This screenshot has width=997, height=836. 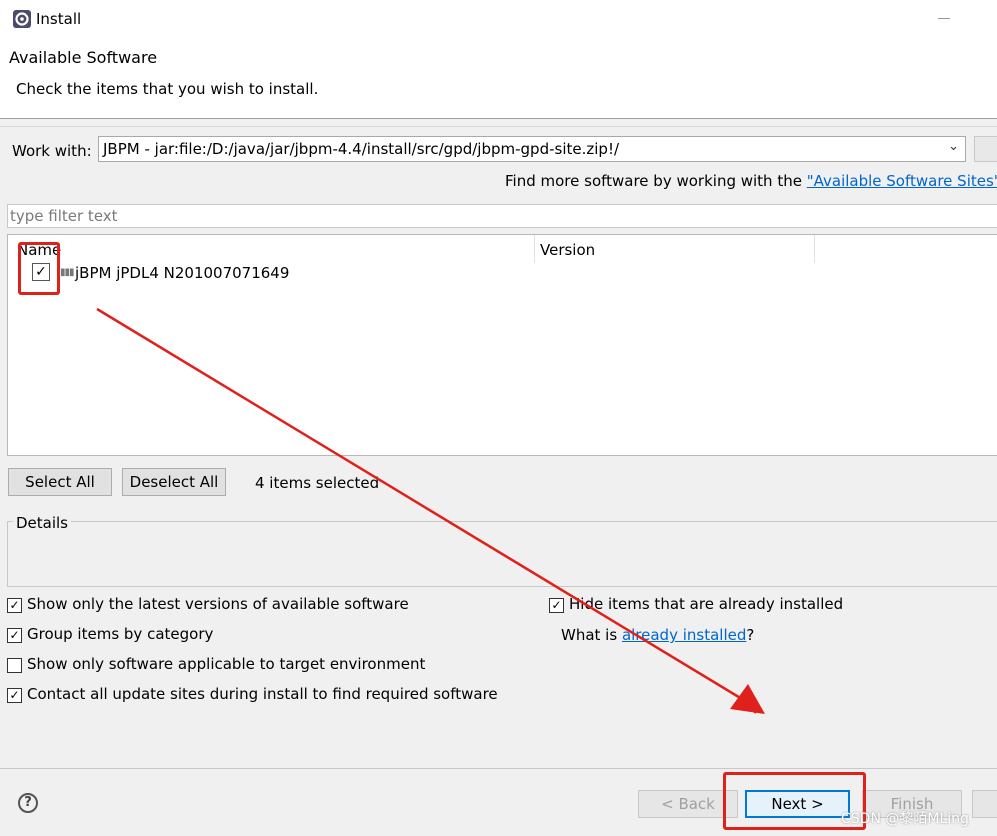 I want to click on option-label: Group items by category, so click(x=120, y=634).